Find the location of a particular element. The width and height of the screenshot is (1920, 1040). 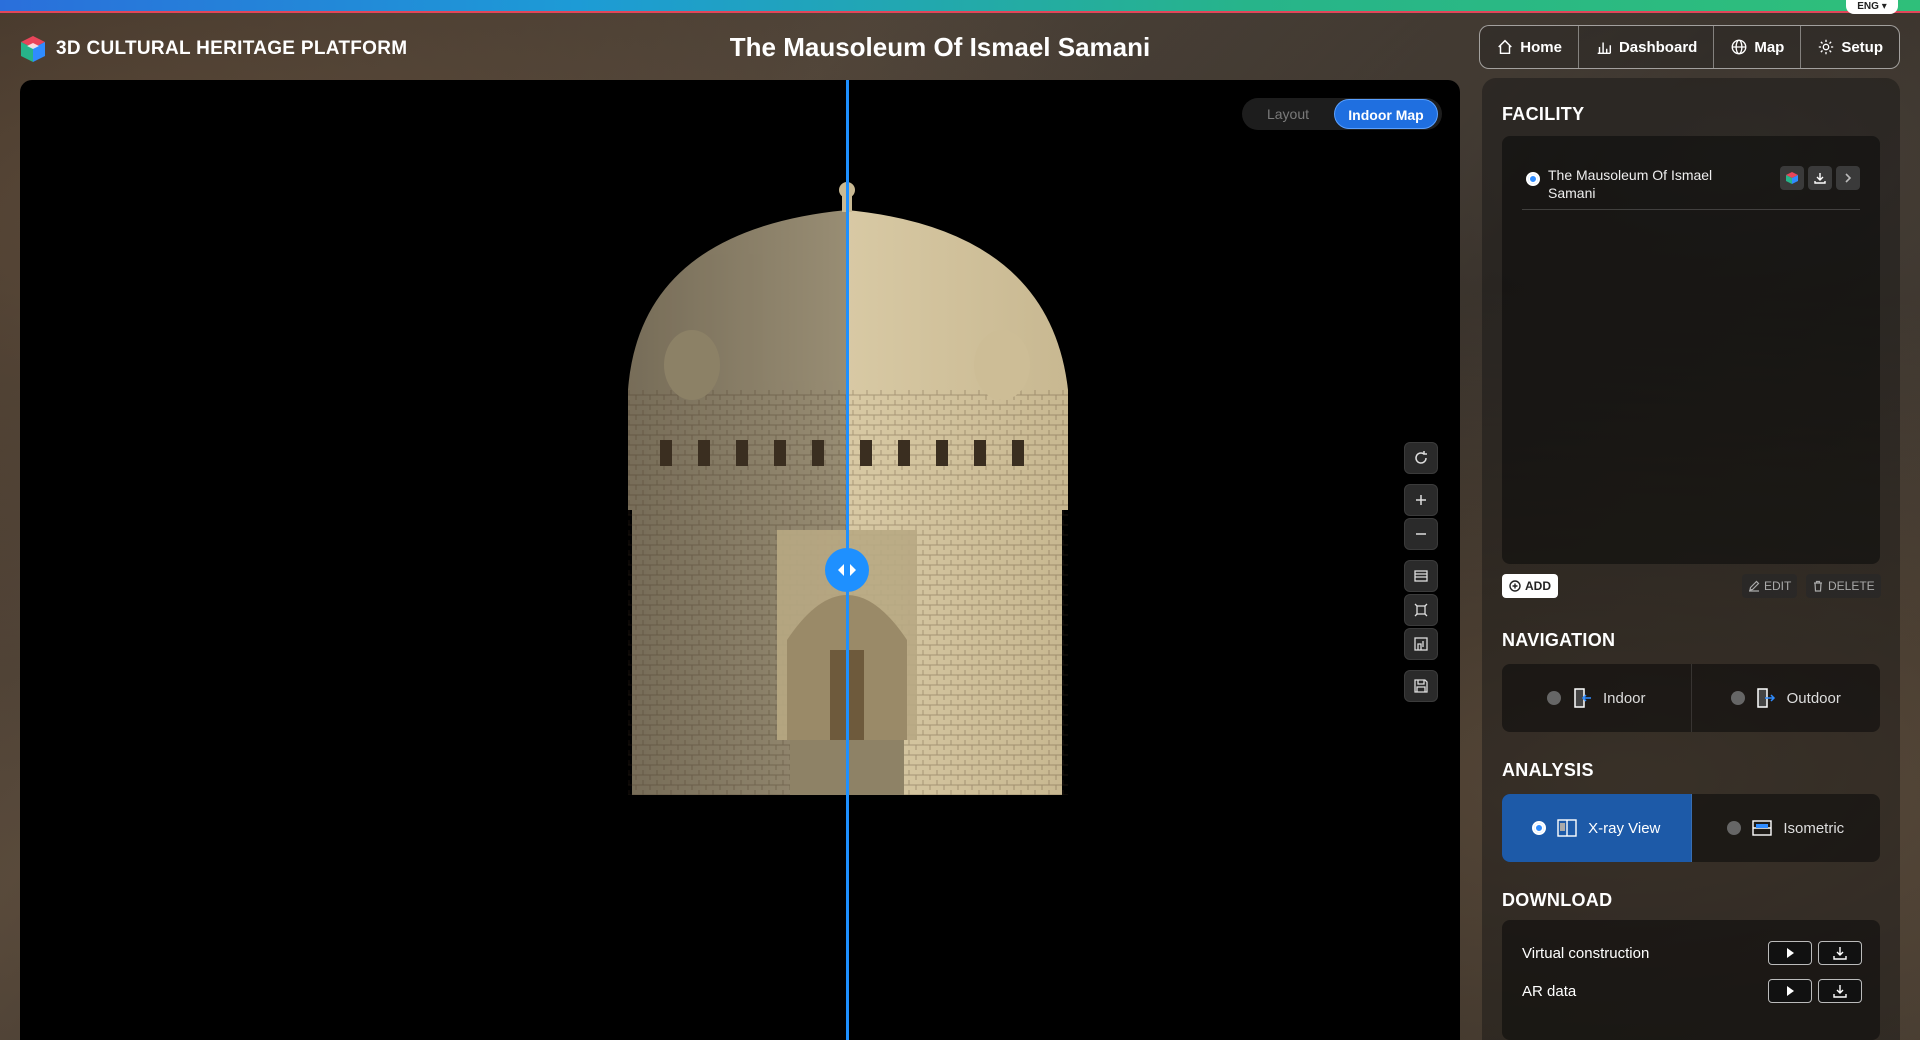

facility-detail-button is located at coordinates (1848, 178).